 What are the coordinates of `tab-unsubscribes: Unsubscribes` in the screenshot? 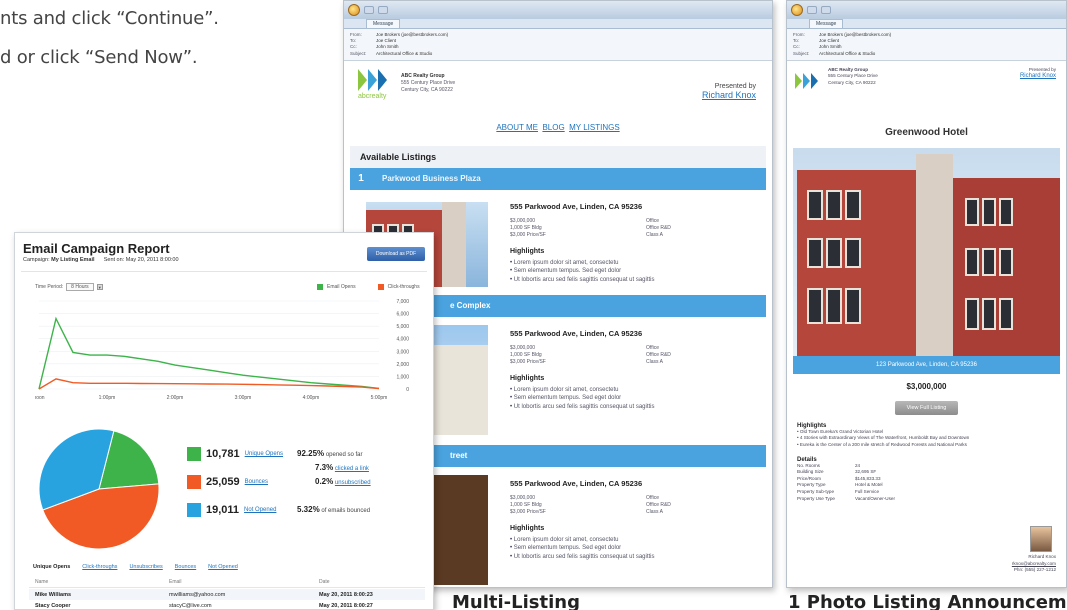 It's located at (145, 567).